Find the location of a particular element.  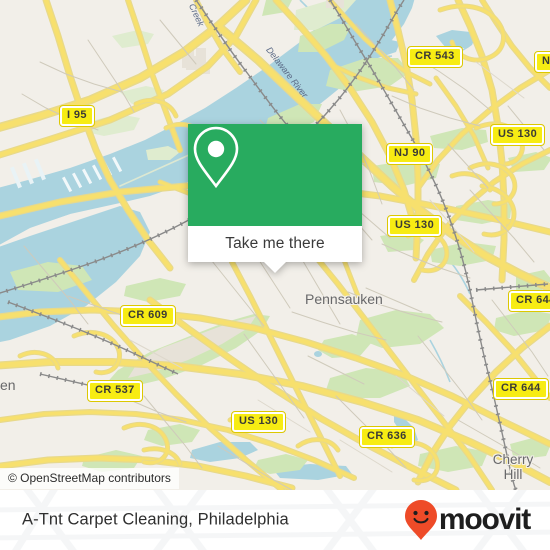

osm-attribution: © OpenStreetMap contributors is located at coordinates (89, 478).